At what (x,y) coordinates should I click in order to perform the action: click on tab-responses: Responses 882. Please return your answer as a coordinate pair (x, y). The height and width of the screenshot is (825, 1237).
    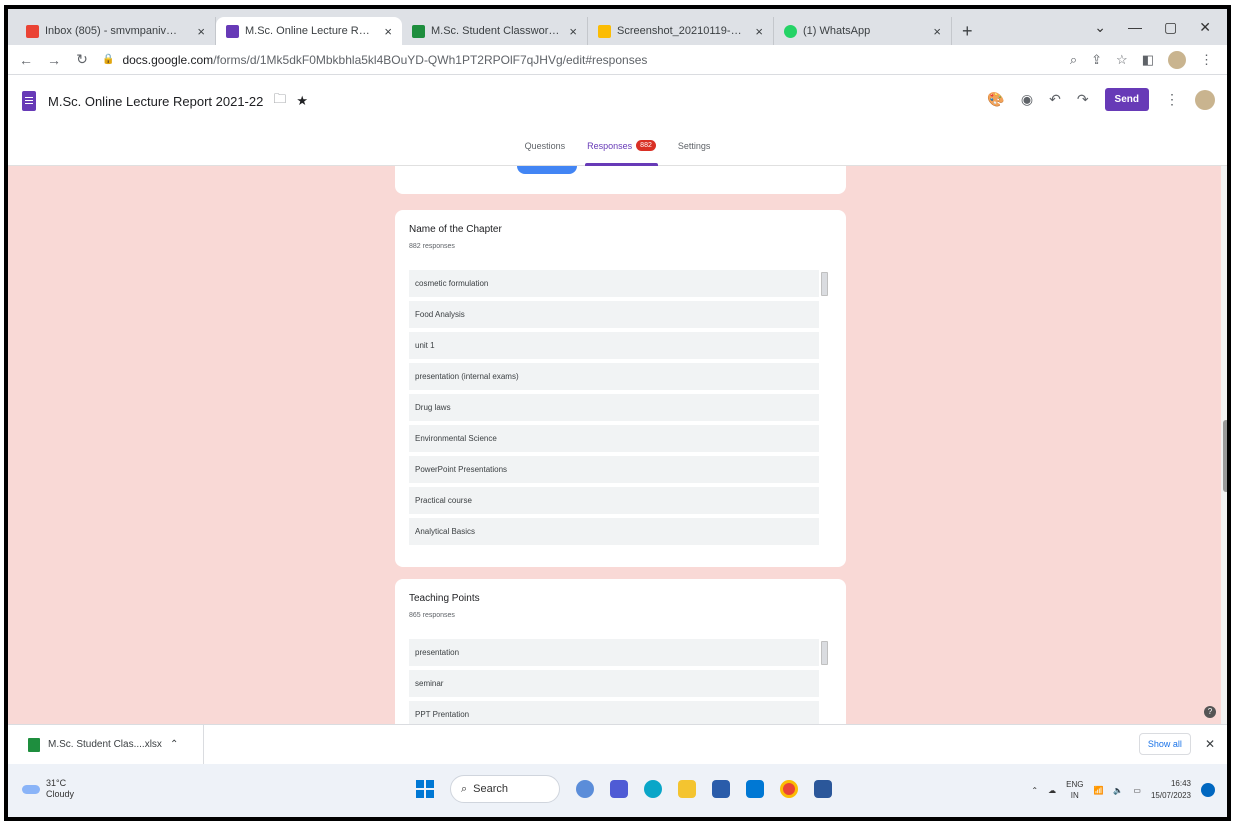
    Looking at the image, I should click on (621, 146).